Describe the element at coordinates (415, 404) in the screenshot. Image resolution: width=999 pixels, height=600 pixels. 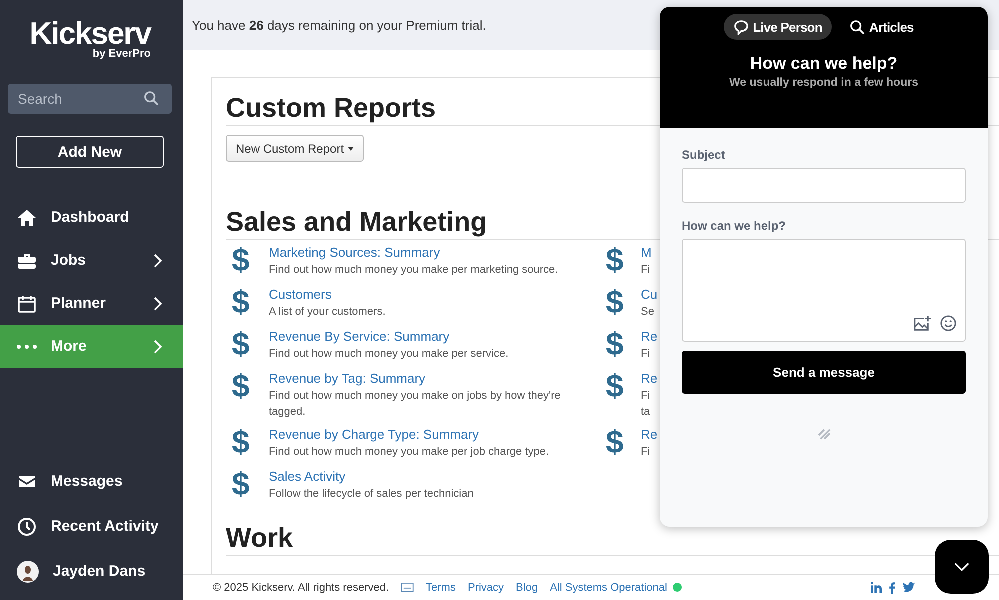
I see `report-description: Find out how much money you make on jobs by how they're tagged.` at that location.